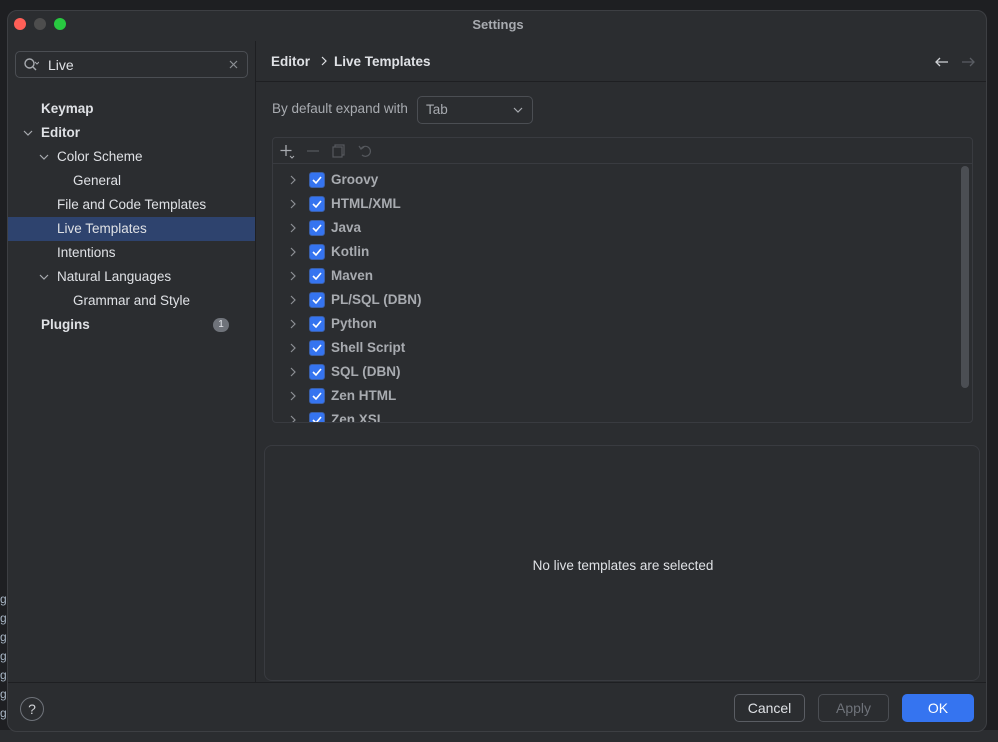  Describe the element at coordinates (942, 62) in the screenshot. I see `arrow-left-icon` at that location.